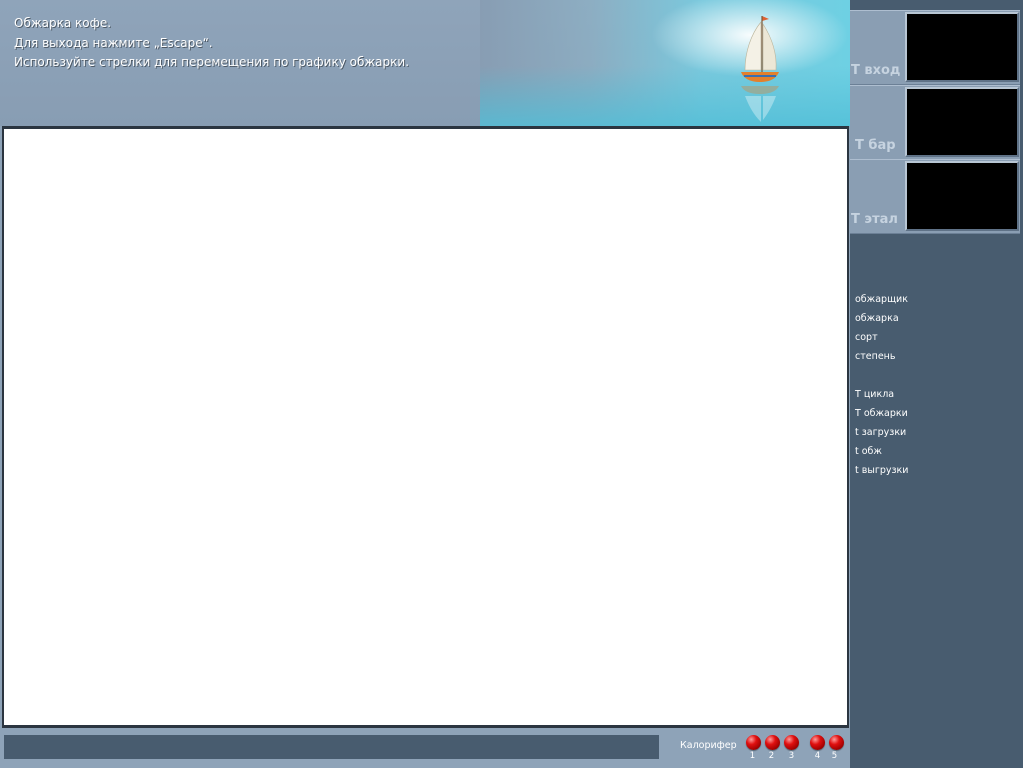  I want to click on roast-time-label: t обж, so click(868, 451).